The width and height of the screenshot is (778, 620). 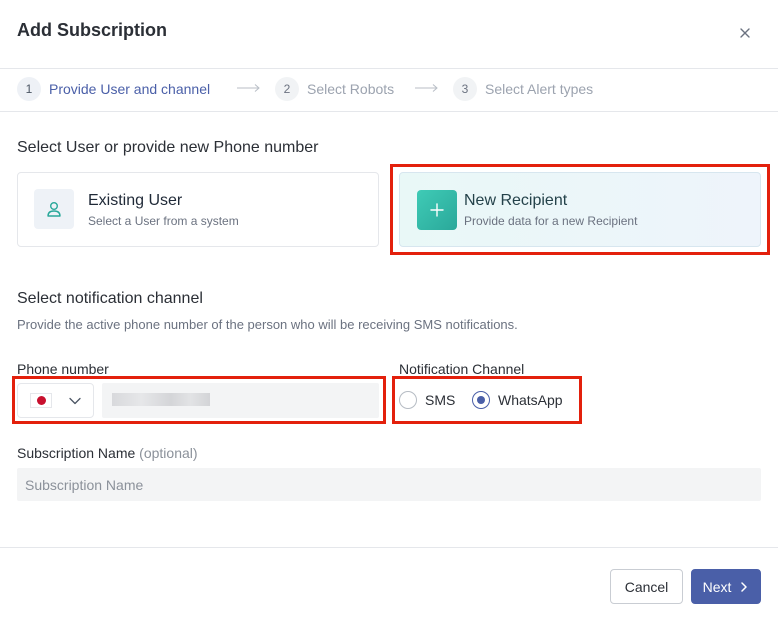 What do you see at coordinates (41, 400) in the screenshot?
I see `japan-flag-icon` at bounding box center [41, 400].